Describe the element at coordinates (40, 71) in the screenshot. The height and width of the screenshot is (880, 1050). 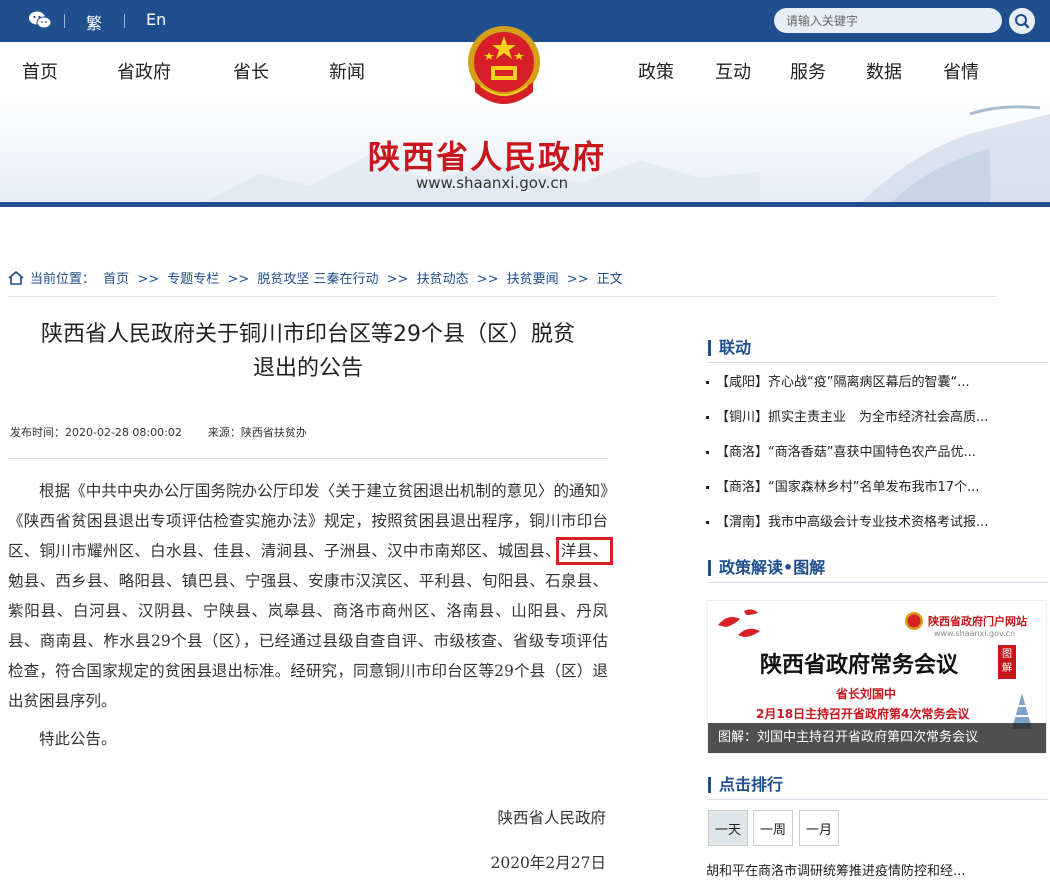
I see `nav-home: 首页` at that location.